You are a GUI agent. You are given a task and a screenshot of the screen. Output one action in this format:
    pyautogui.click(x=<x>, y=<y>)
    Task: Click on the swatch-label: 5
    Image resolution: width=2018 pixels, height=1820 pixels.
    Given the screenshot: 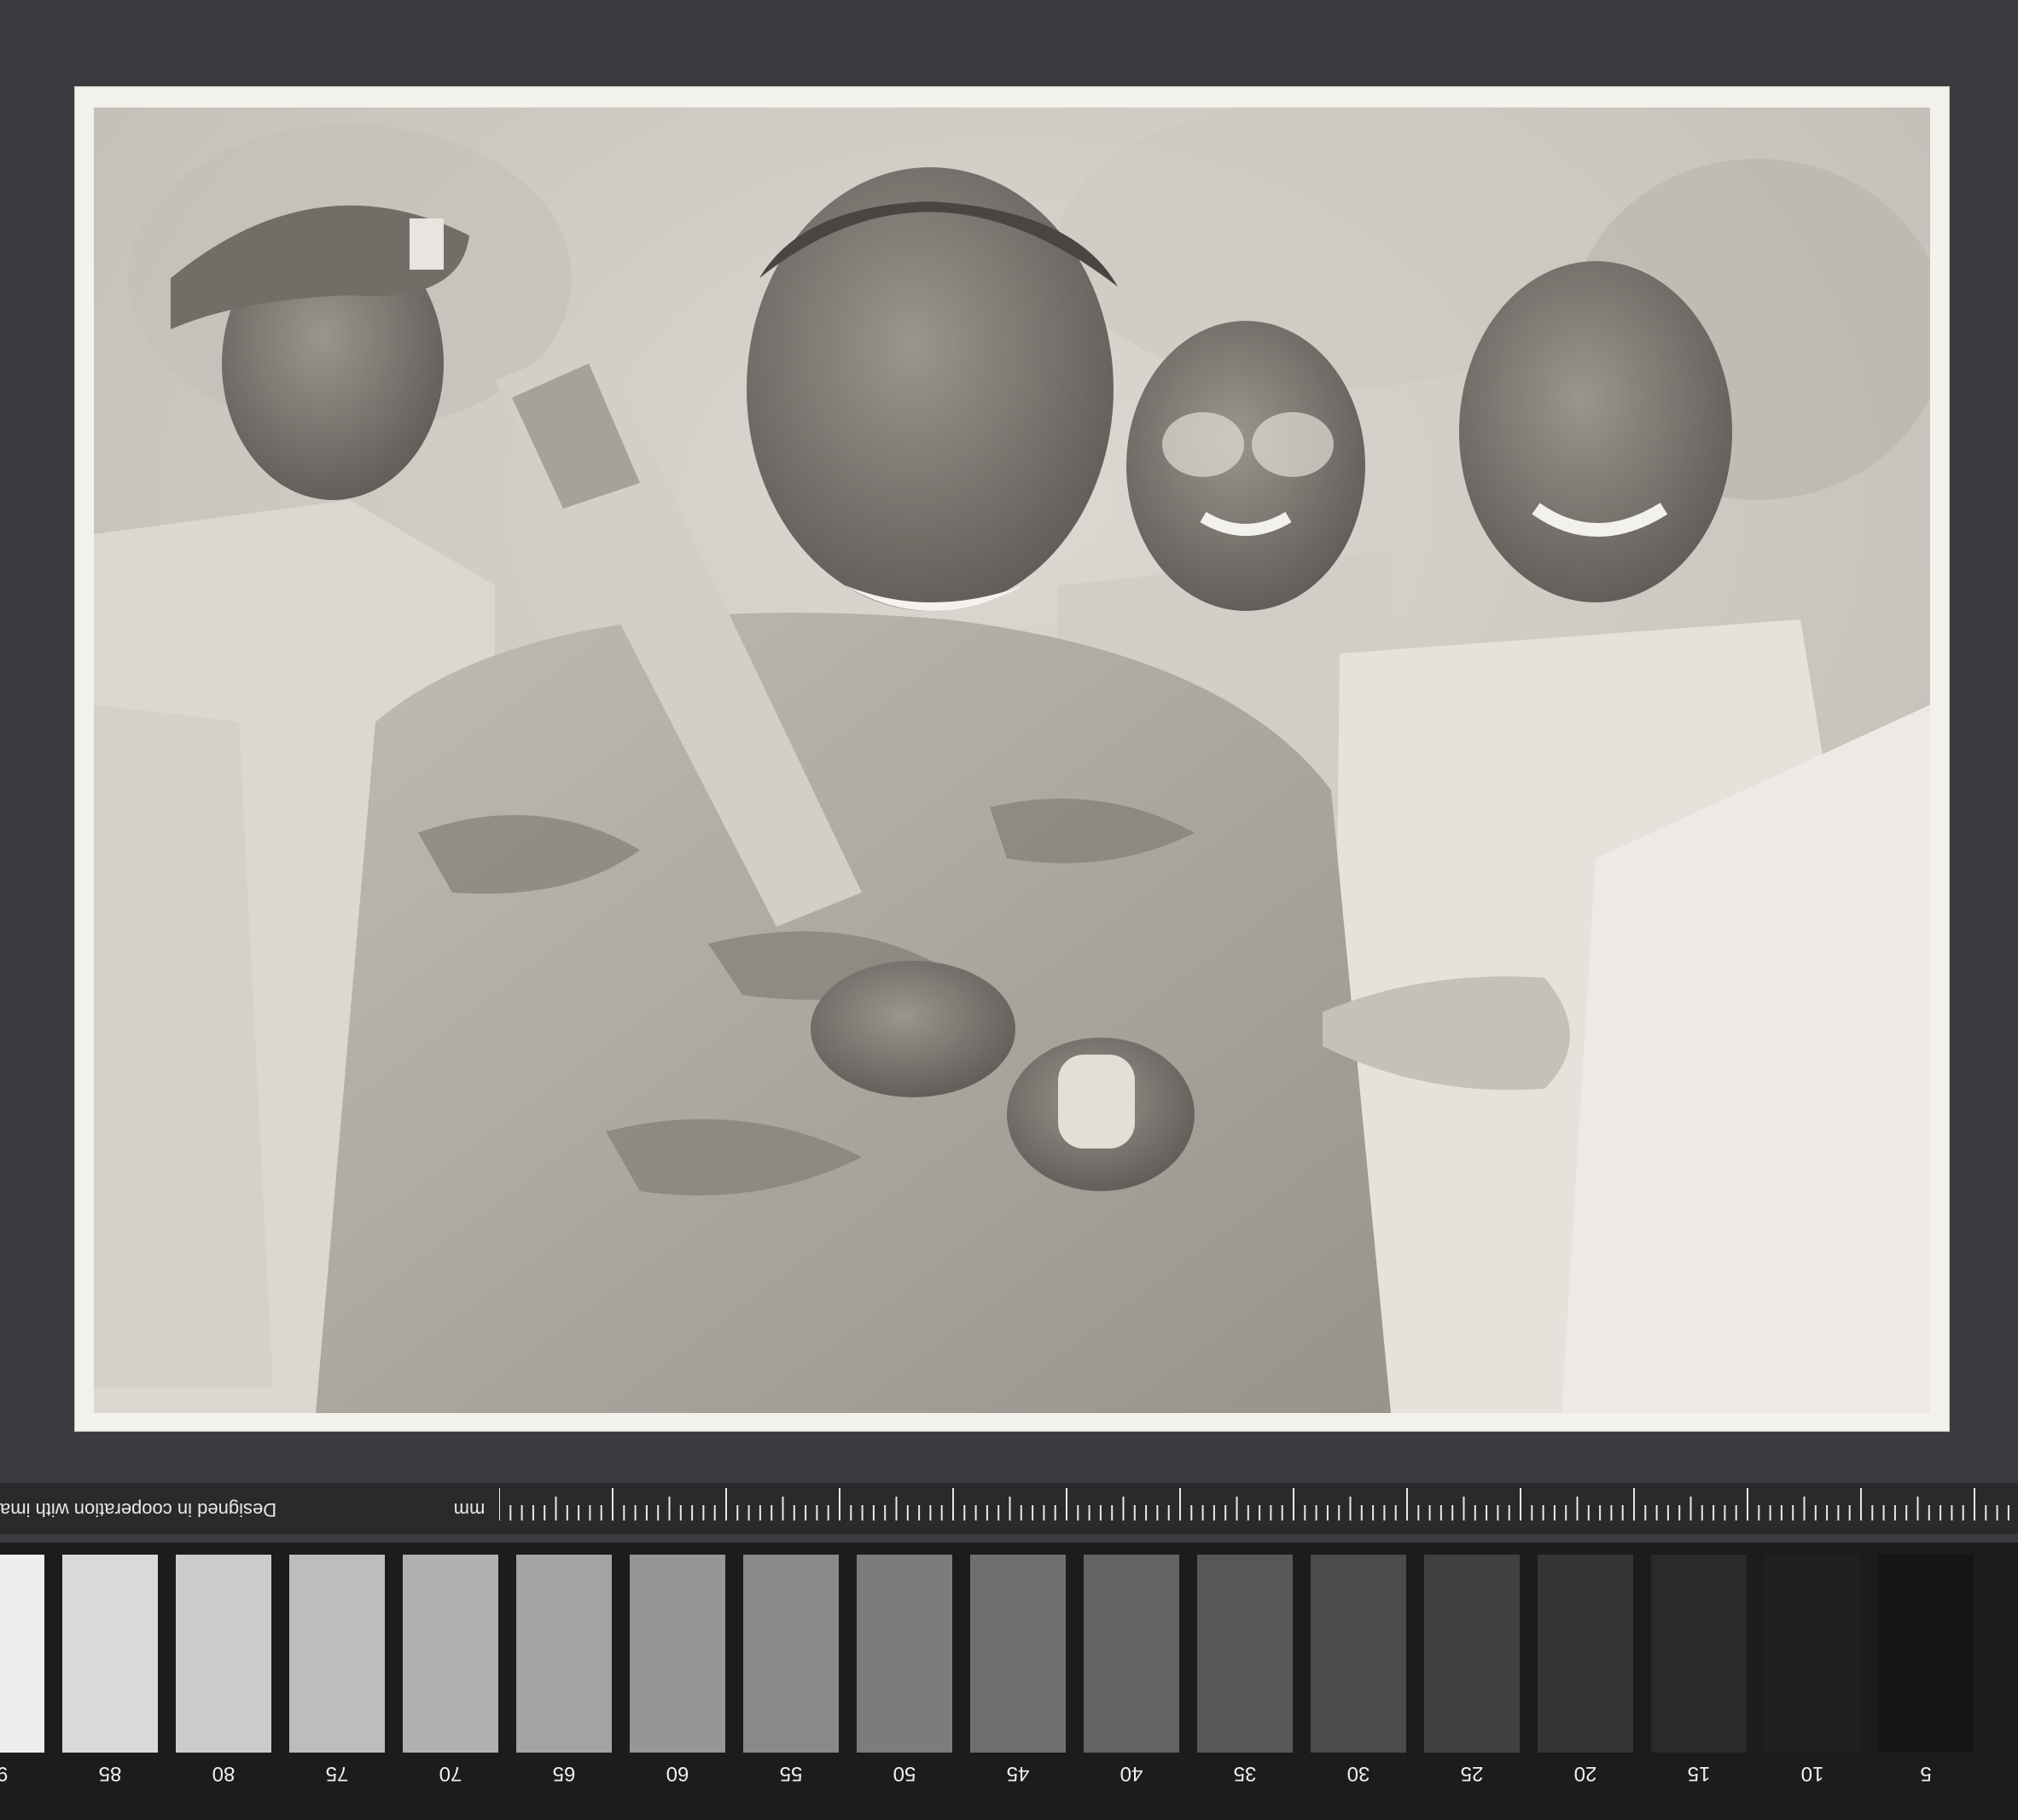 What is the action you would take?
    pyautogui.click(x=1926, y=1773)
    